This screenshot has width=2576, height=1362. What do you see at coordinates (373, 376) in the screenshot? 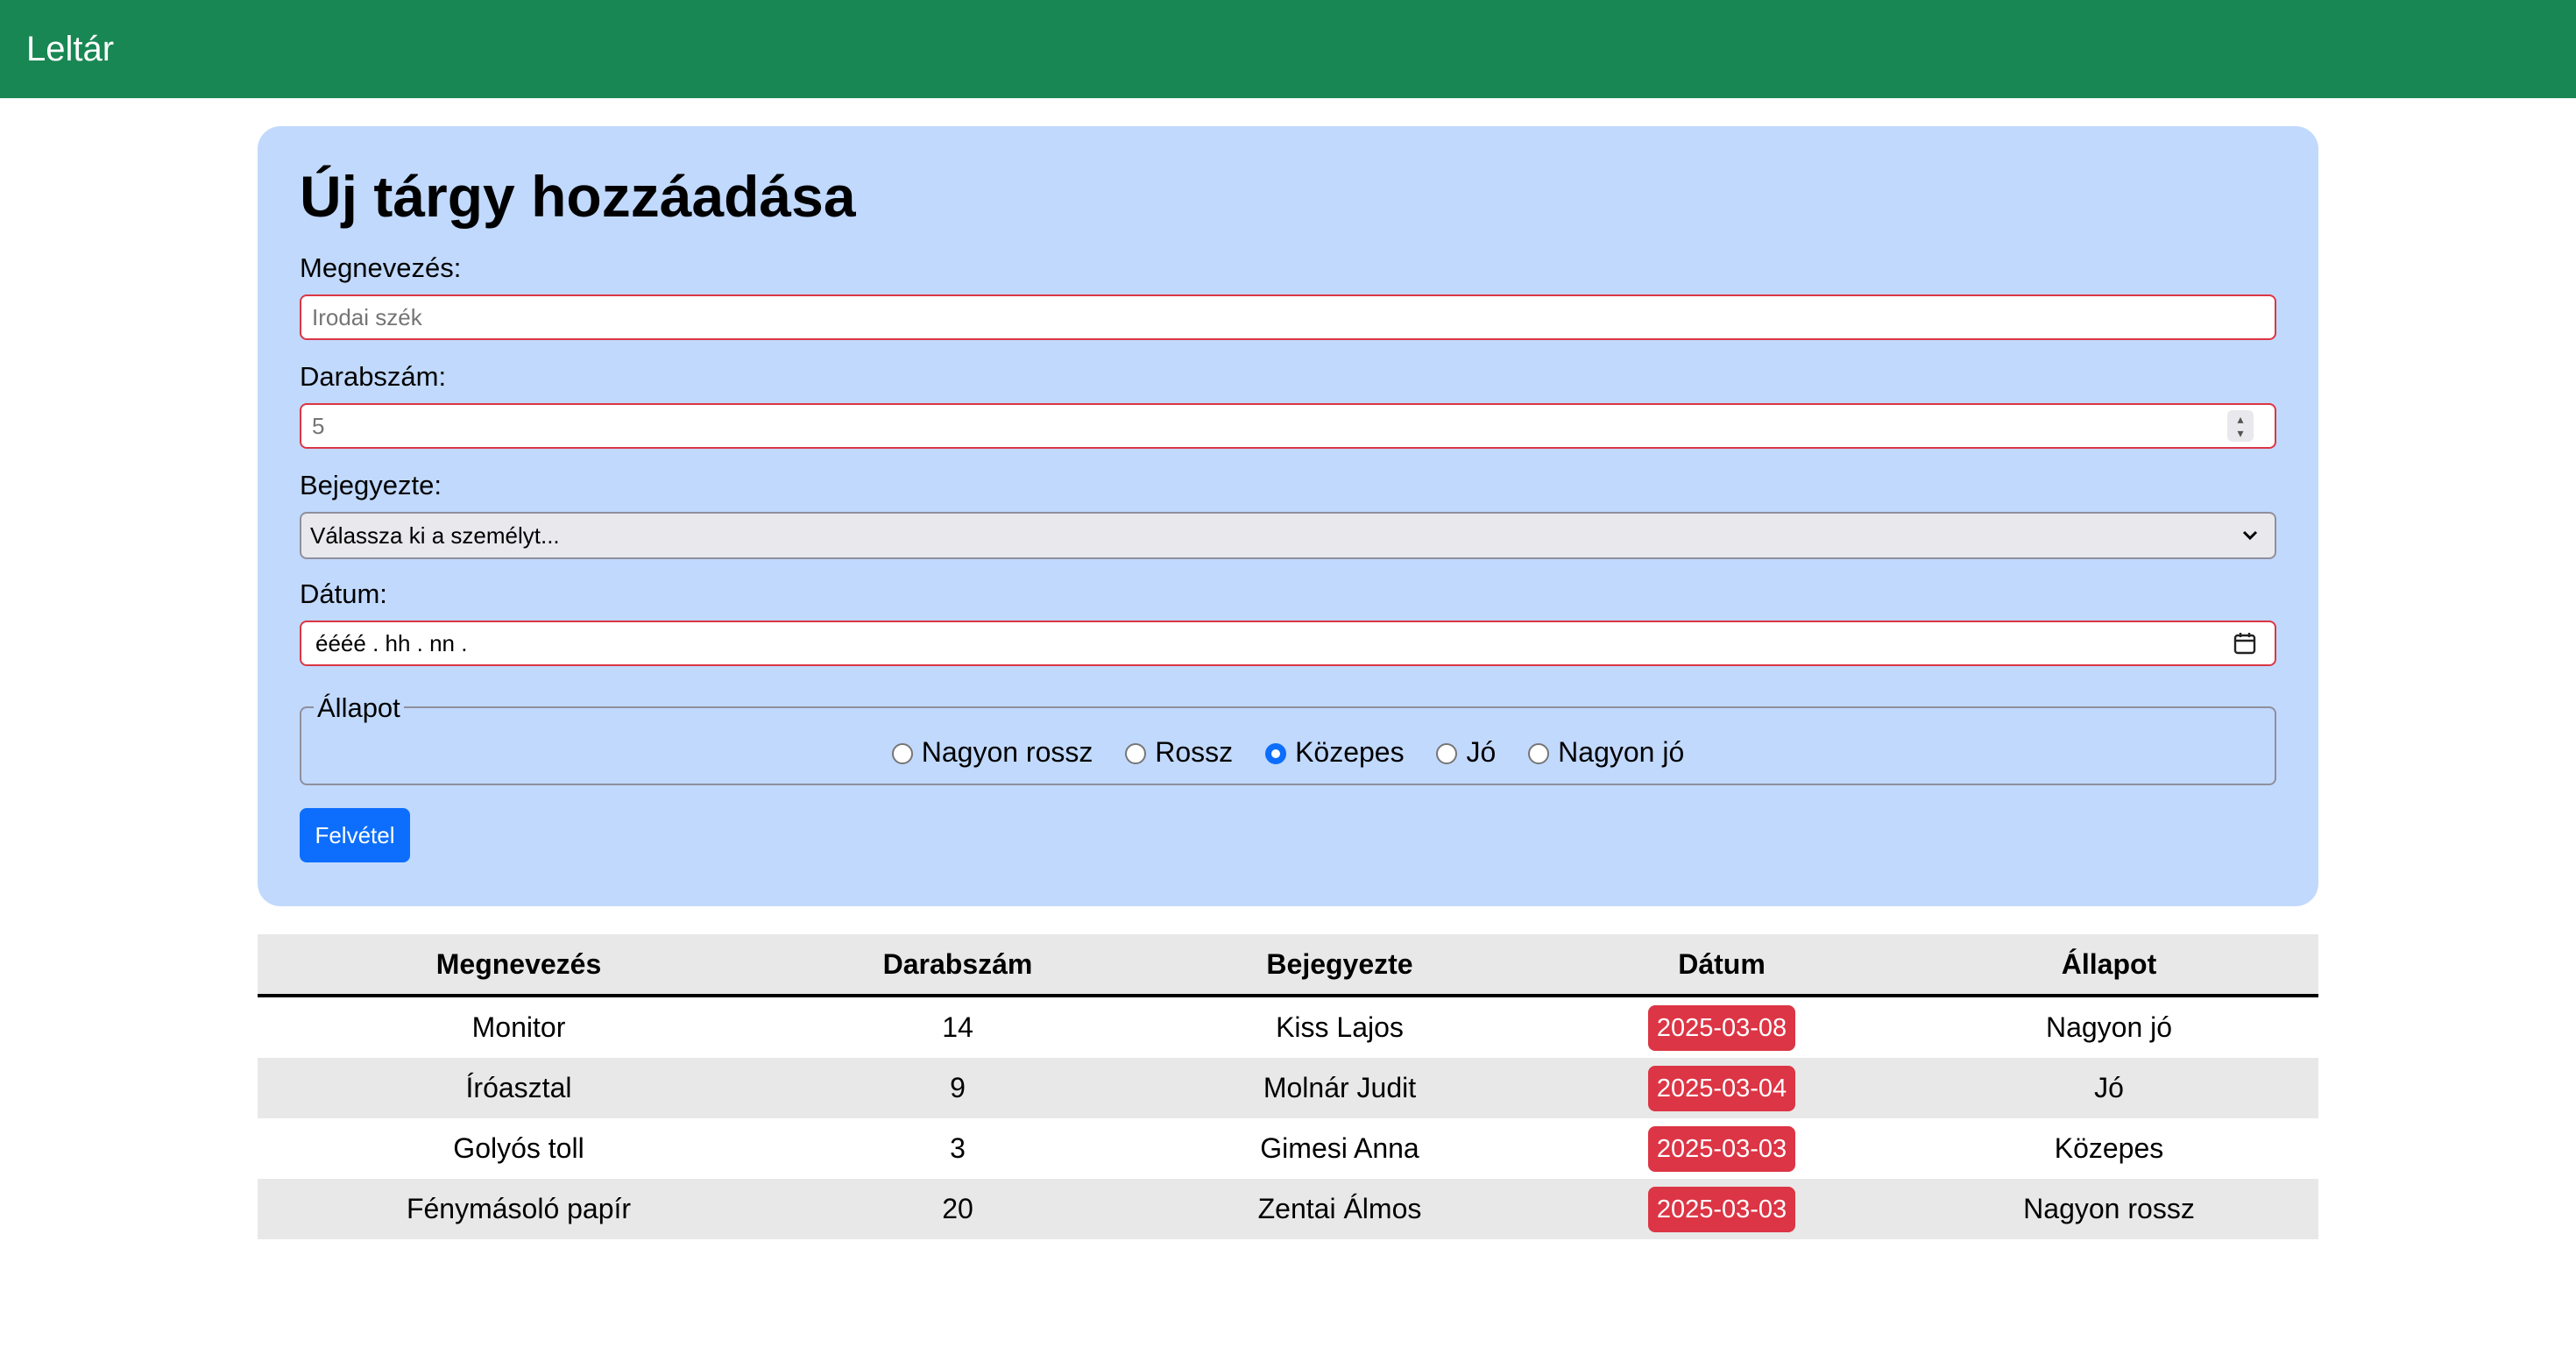
I see `count-label: Darabszám:` at bounding box center [373, 376].